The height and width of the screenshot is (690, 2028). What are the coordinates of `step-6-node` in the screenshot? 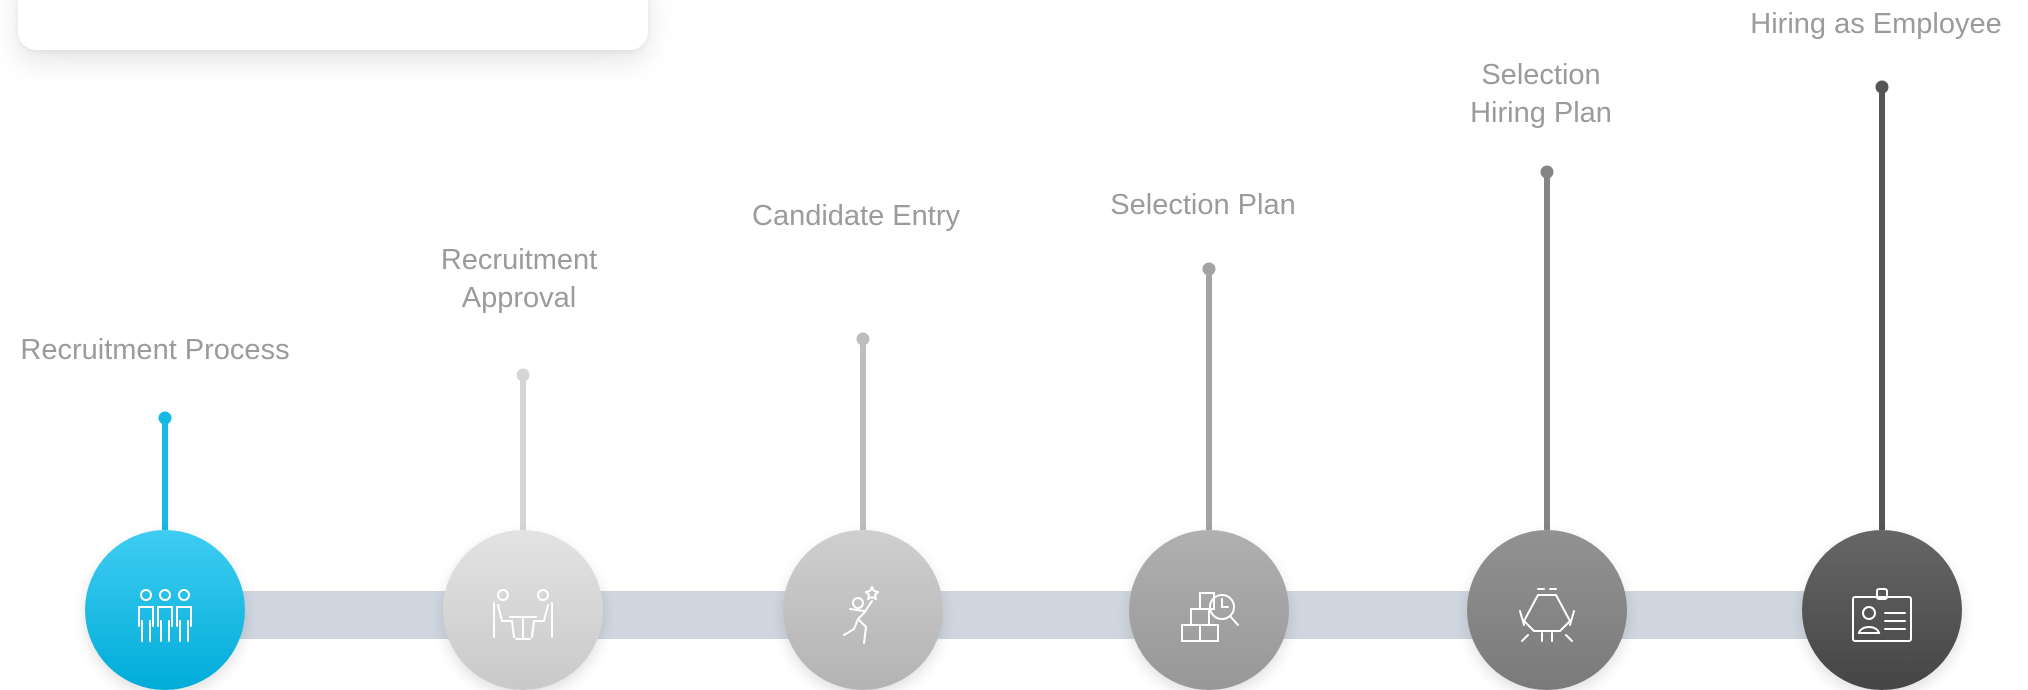 It's located at (1882, 610).